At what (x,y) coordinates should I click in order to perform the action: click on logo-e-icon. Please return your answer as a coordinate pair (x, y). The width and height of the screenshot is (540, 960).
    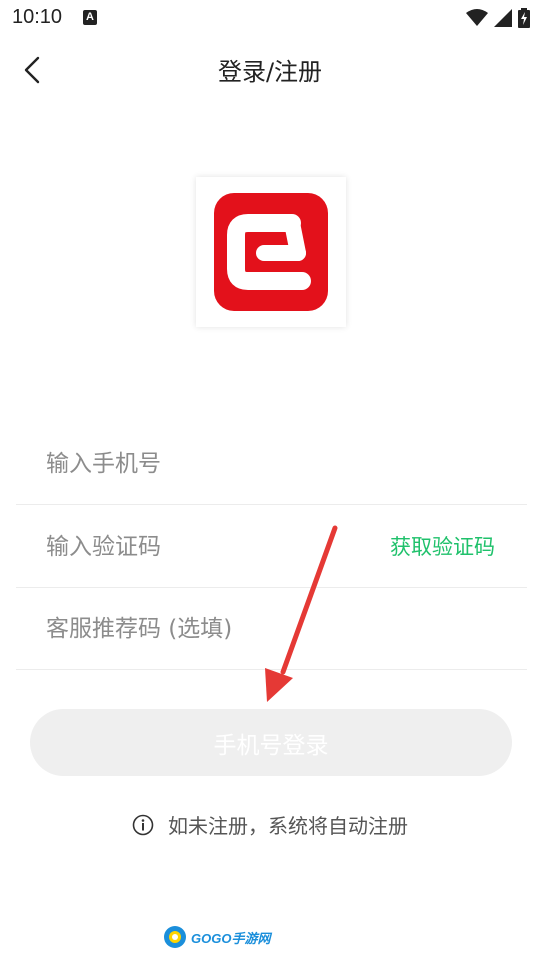
    Looking at the image, I should click on (271, 252).